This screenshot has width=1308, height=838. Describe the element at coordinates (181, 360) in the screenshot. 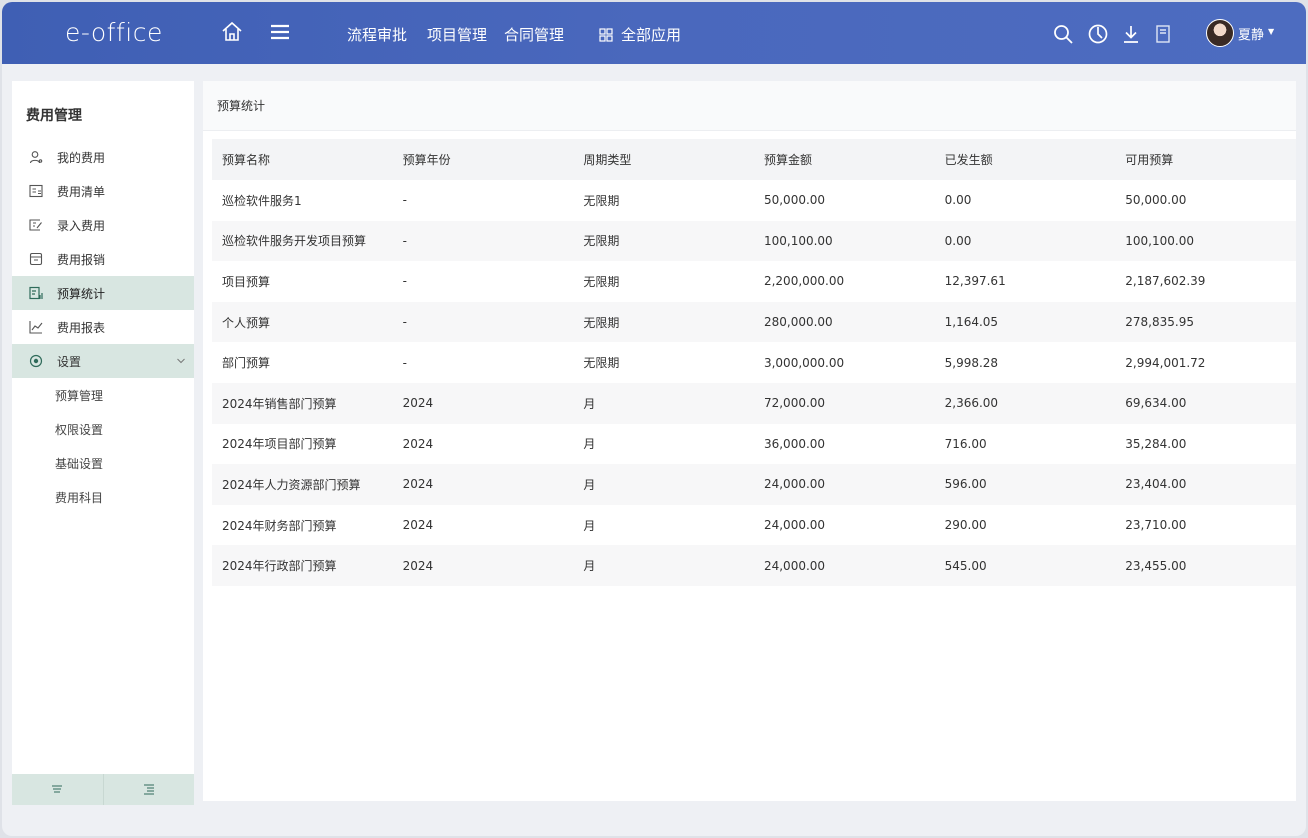

I see `chevron-down-icon` at that location.